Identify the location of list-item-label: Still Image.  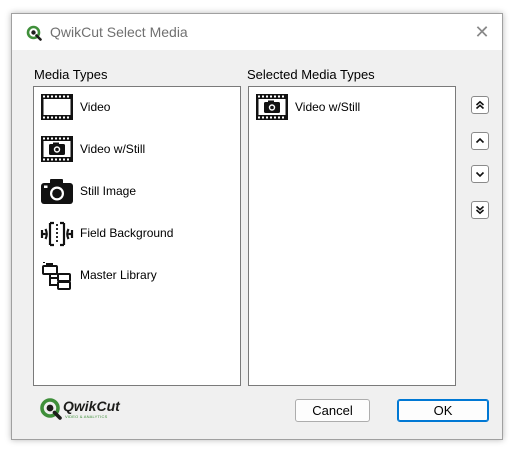
(108, 191).